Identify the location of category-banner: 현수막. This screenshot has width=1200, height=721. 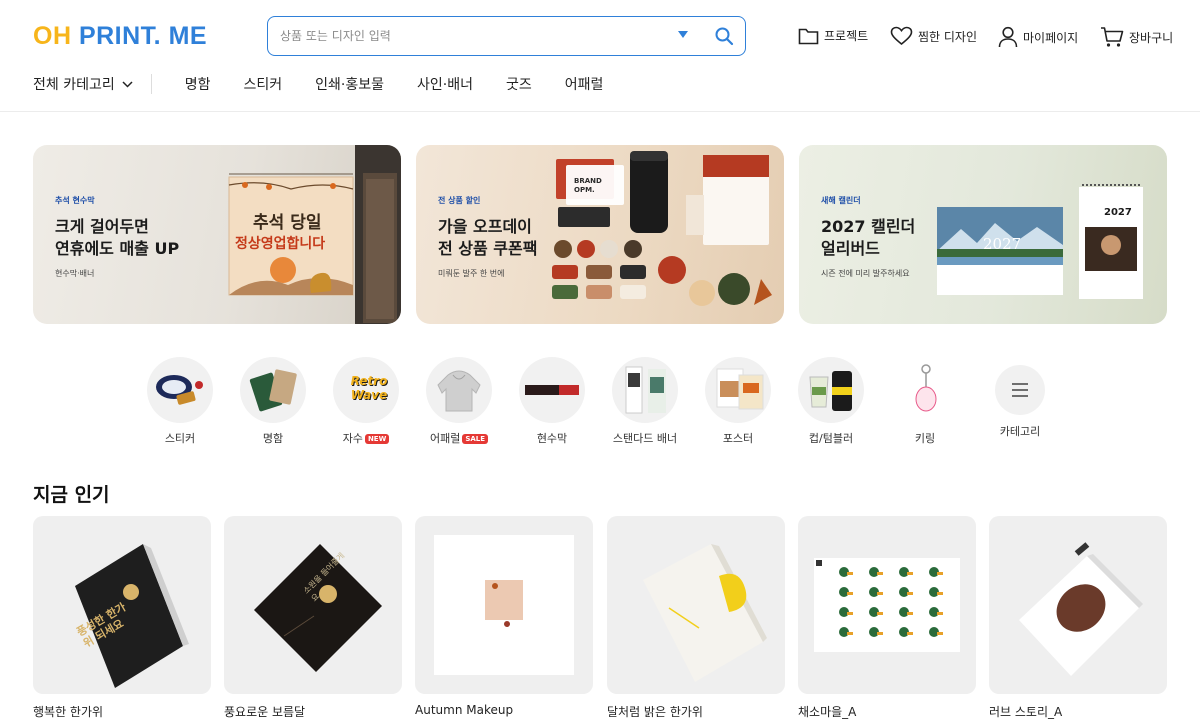
(552, 401).